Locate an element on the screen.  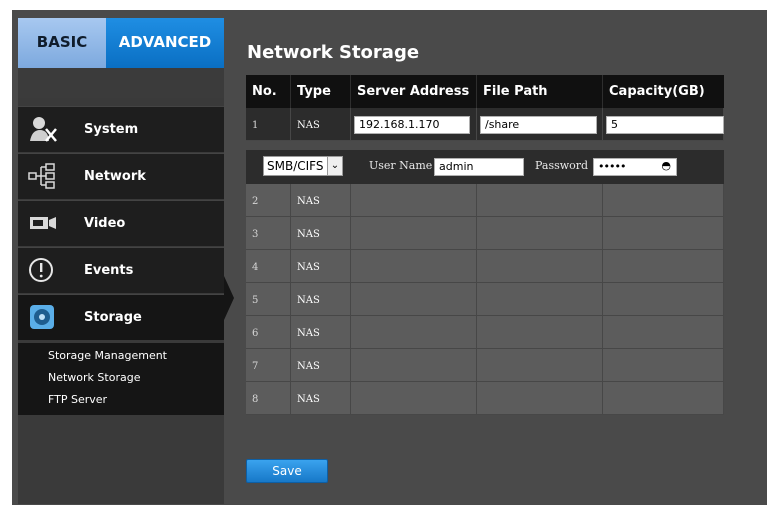
row-number: 5 is located at coordinates (268, 299).